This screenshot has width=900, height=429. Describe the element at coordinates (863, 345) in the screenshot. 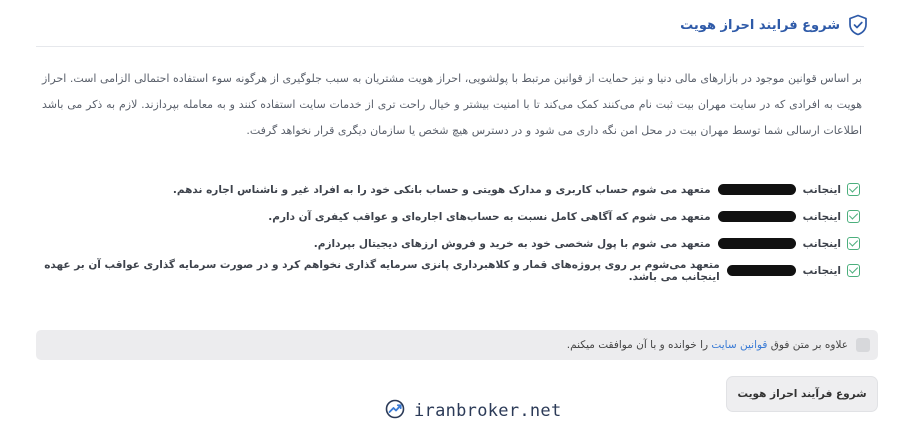

I see `terms-checkbox` at that location.